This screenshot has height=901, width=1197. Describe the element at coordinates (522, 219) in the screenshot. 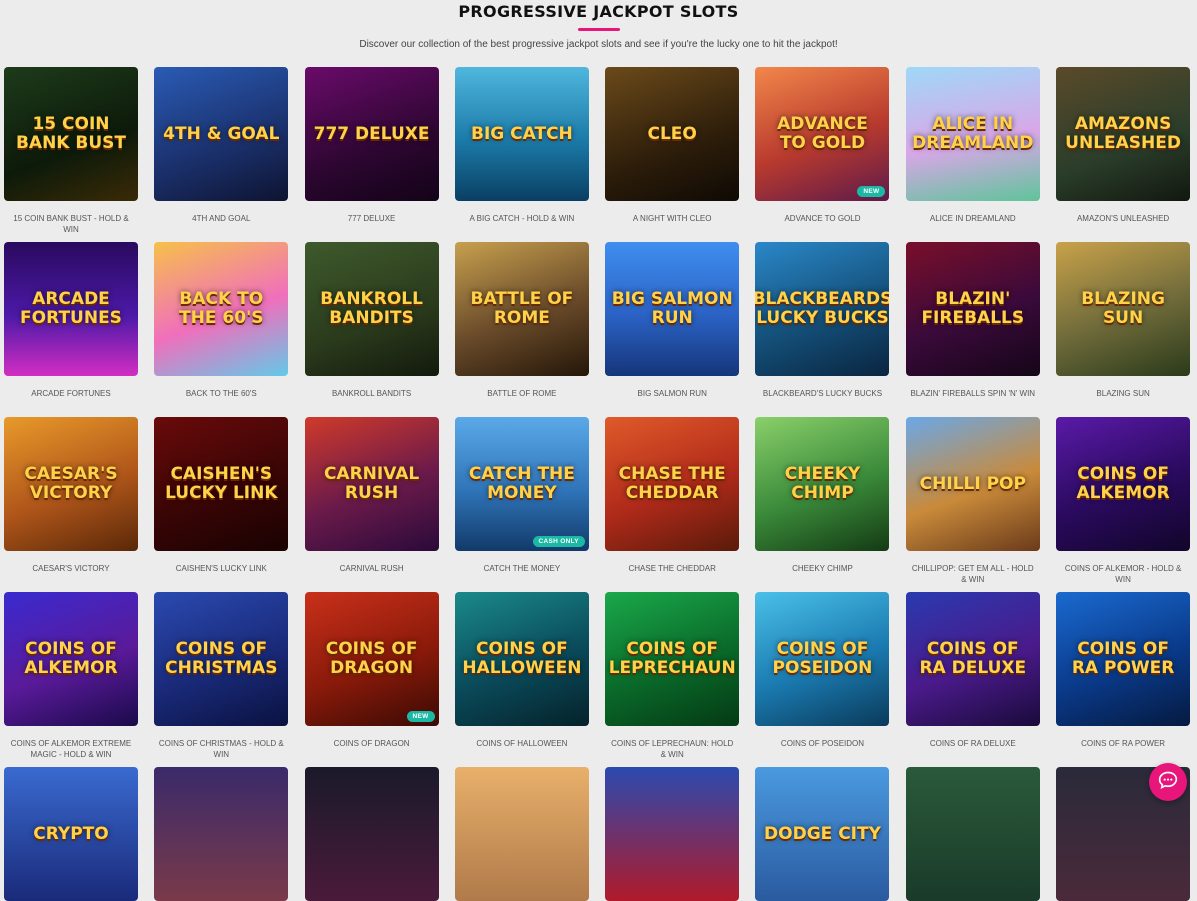

I see `game-title: A BIG CATCH - HOLD & WIN` at that location.